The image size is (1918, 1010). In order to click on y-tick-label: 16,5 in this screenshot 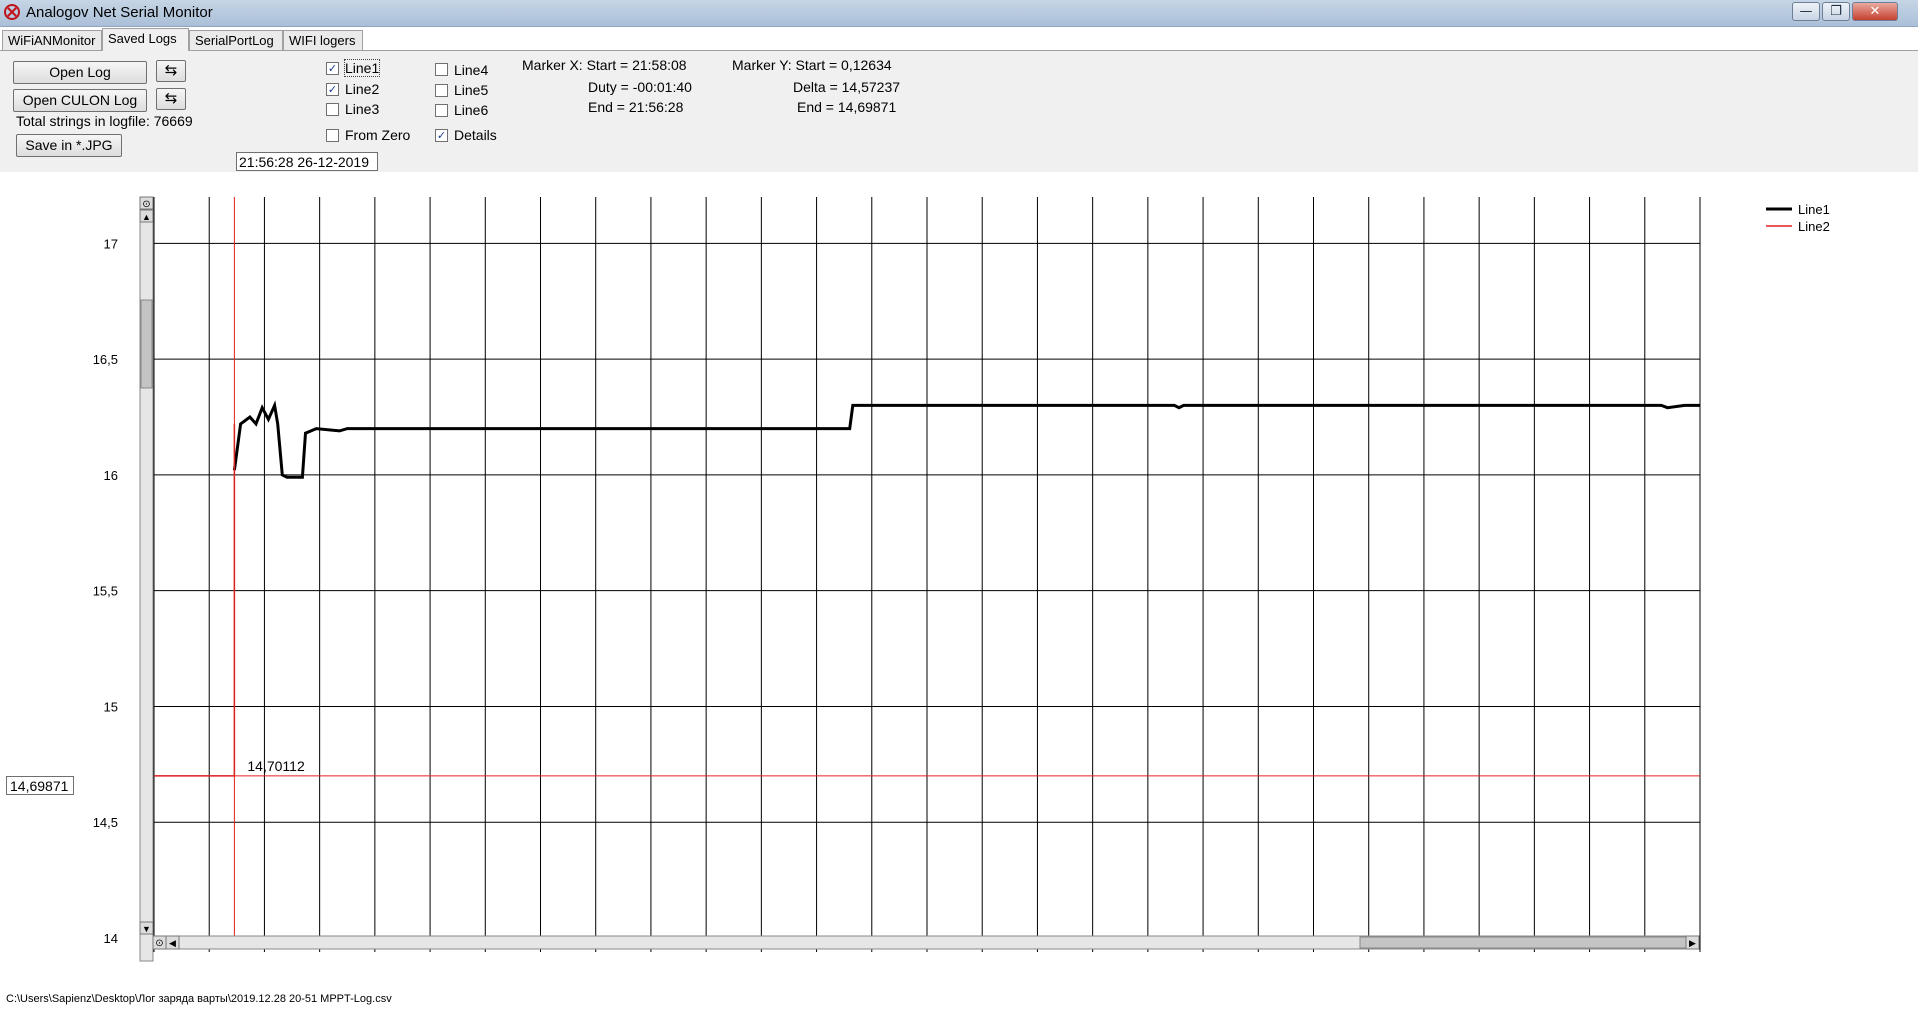, I will do `click(105, 359)`.